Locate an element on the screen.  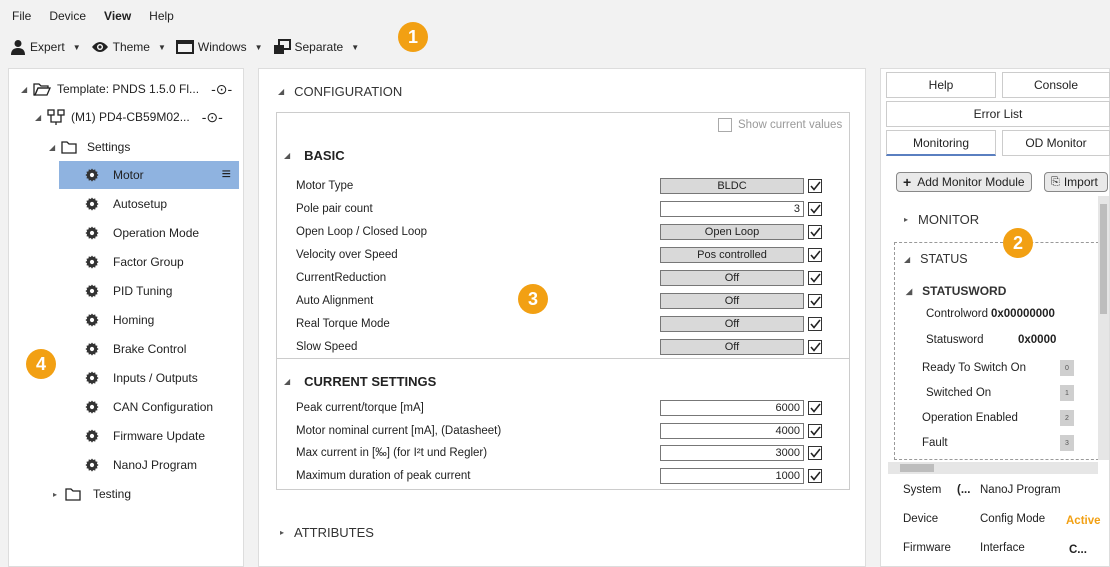
tree-item-template: ◢ Template: PNDS 1.5.0 Fl... -⊙- is located at coordinates (126, 89).